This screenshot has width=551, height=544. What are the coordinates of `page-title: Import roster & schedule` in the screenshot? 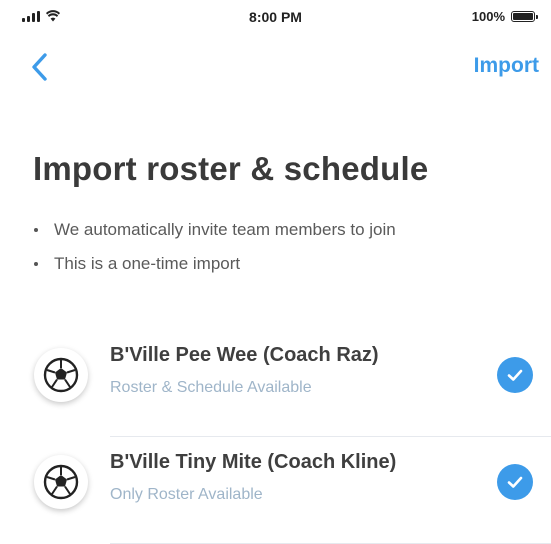 It's located at (231, 168).